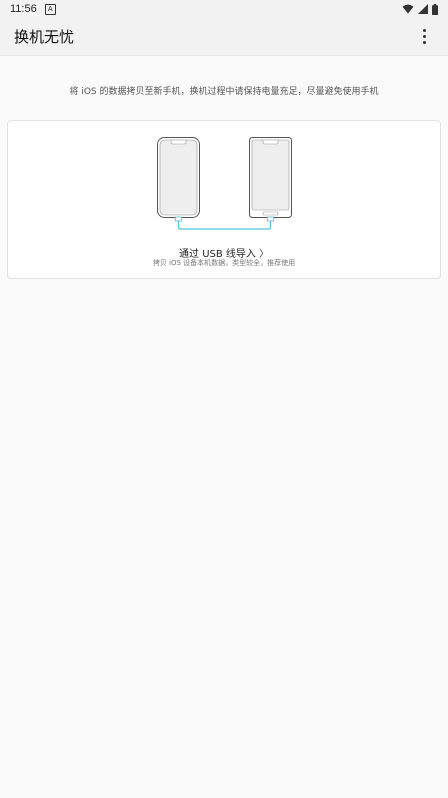 Image resolution: width=448 pixels, height=798 pixels. I want to click on status-time: 11:56, so click(23, 9).